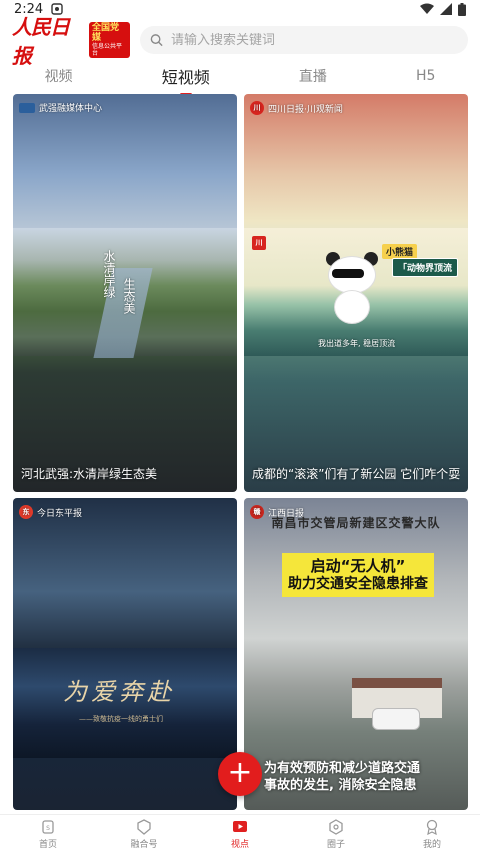 This screenshot has height=854, width=480. I want to click on card-title: 成都的“滚滚”们有了新公园 它们咋个耍, so click(356, 474).